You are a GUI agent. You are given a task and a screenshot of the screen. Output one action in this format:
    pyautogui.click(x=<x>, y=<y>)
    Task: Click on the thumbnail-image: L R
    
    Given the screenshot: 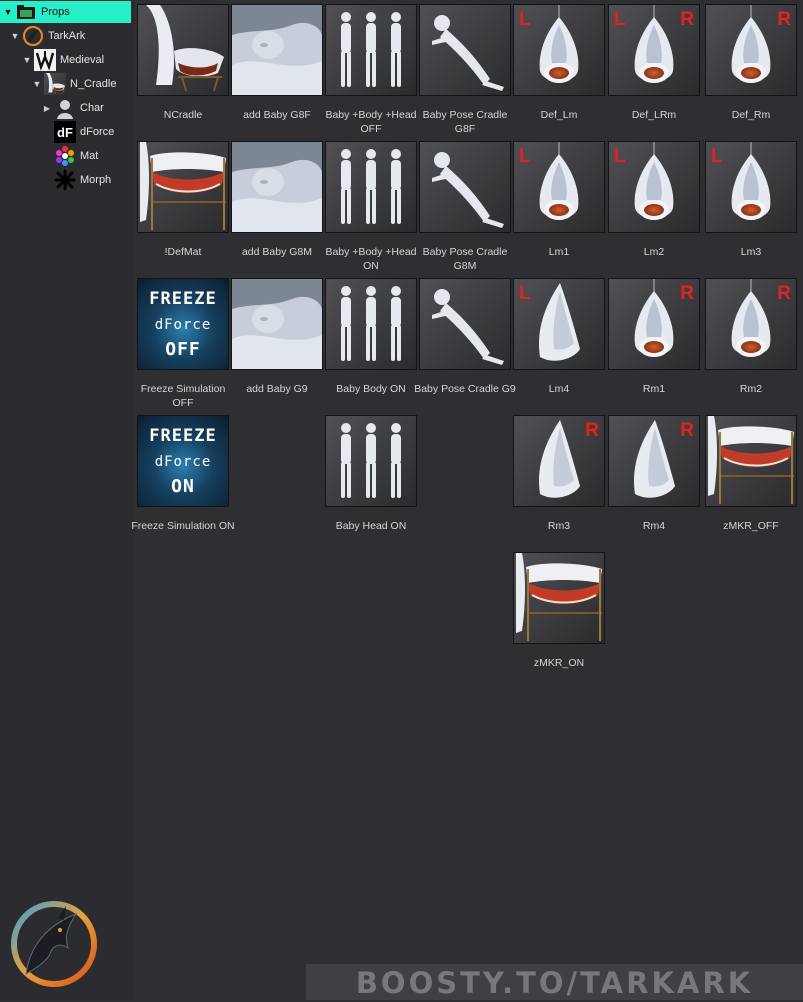 What is the action you would take?
    pyautogui.click(x=654, y=50)
    